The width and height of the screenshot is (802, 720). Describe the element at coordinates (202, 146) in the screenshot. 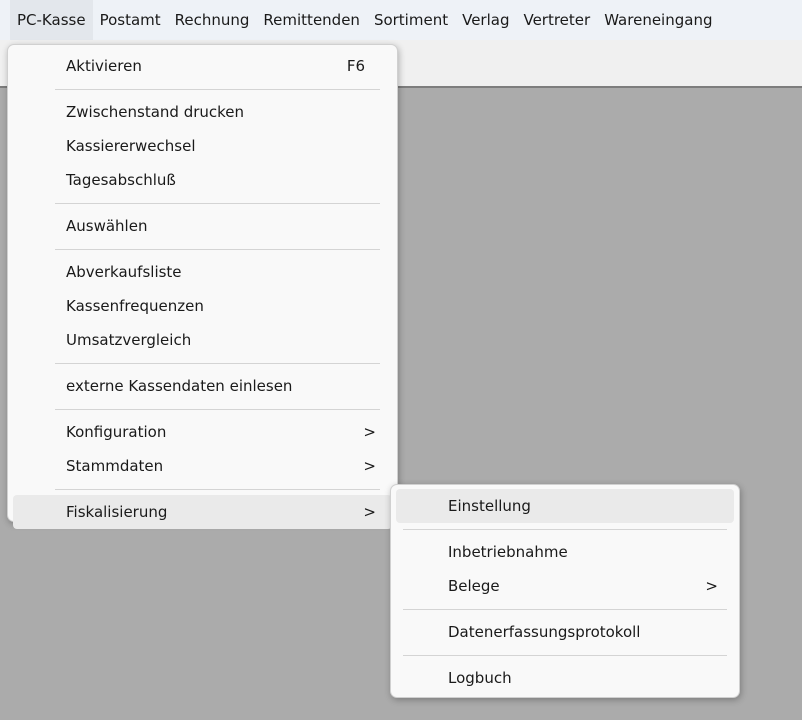

I see `menu-item-kassiererwechsel: Kassiererwechsel` at that location.